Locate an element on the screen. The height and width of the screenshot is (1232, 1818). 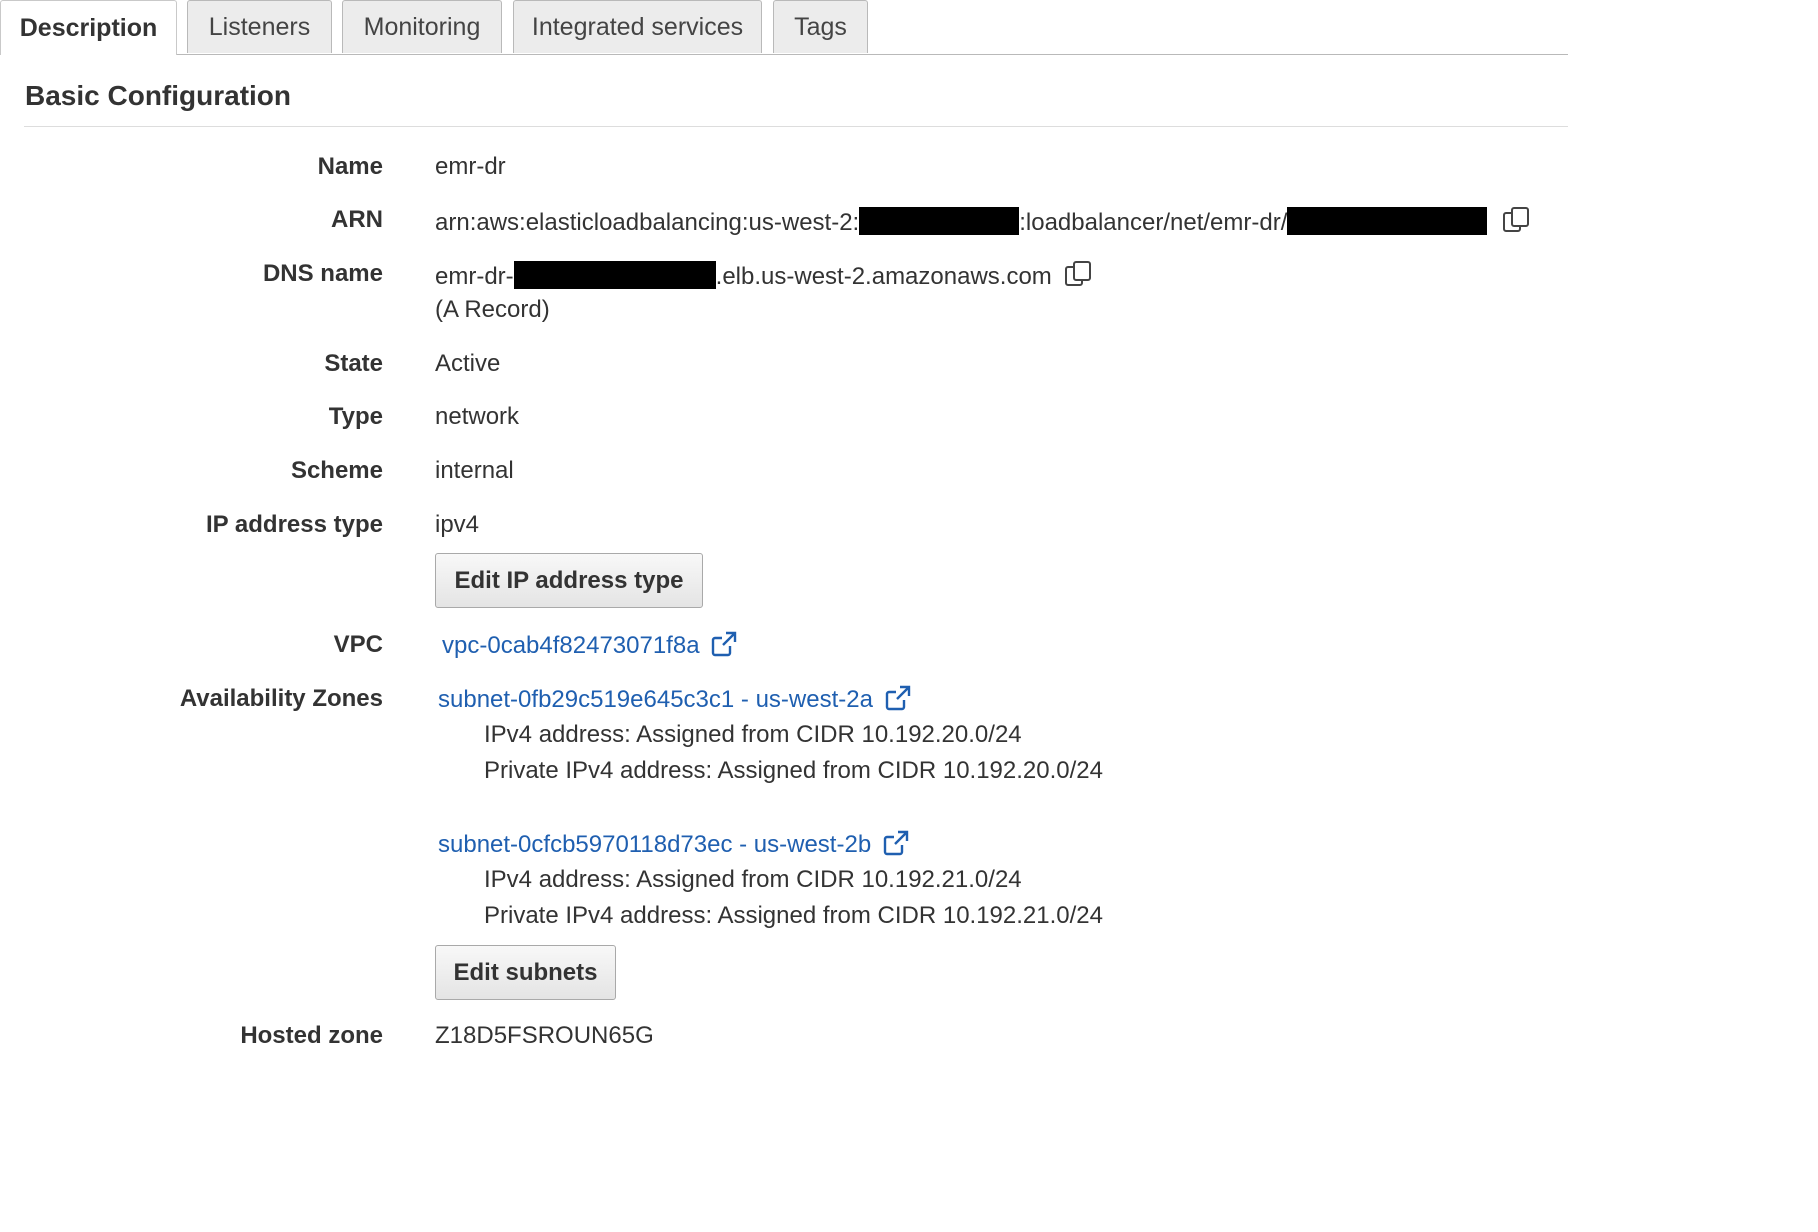
tab-monitoring: Monitoring is located at coordinates (422, 26).